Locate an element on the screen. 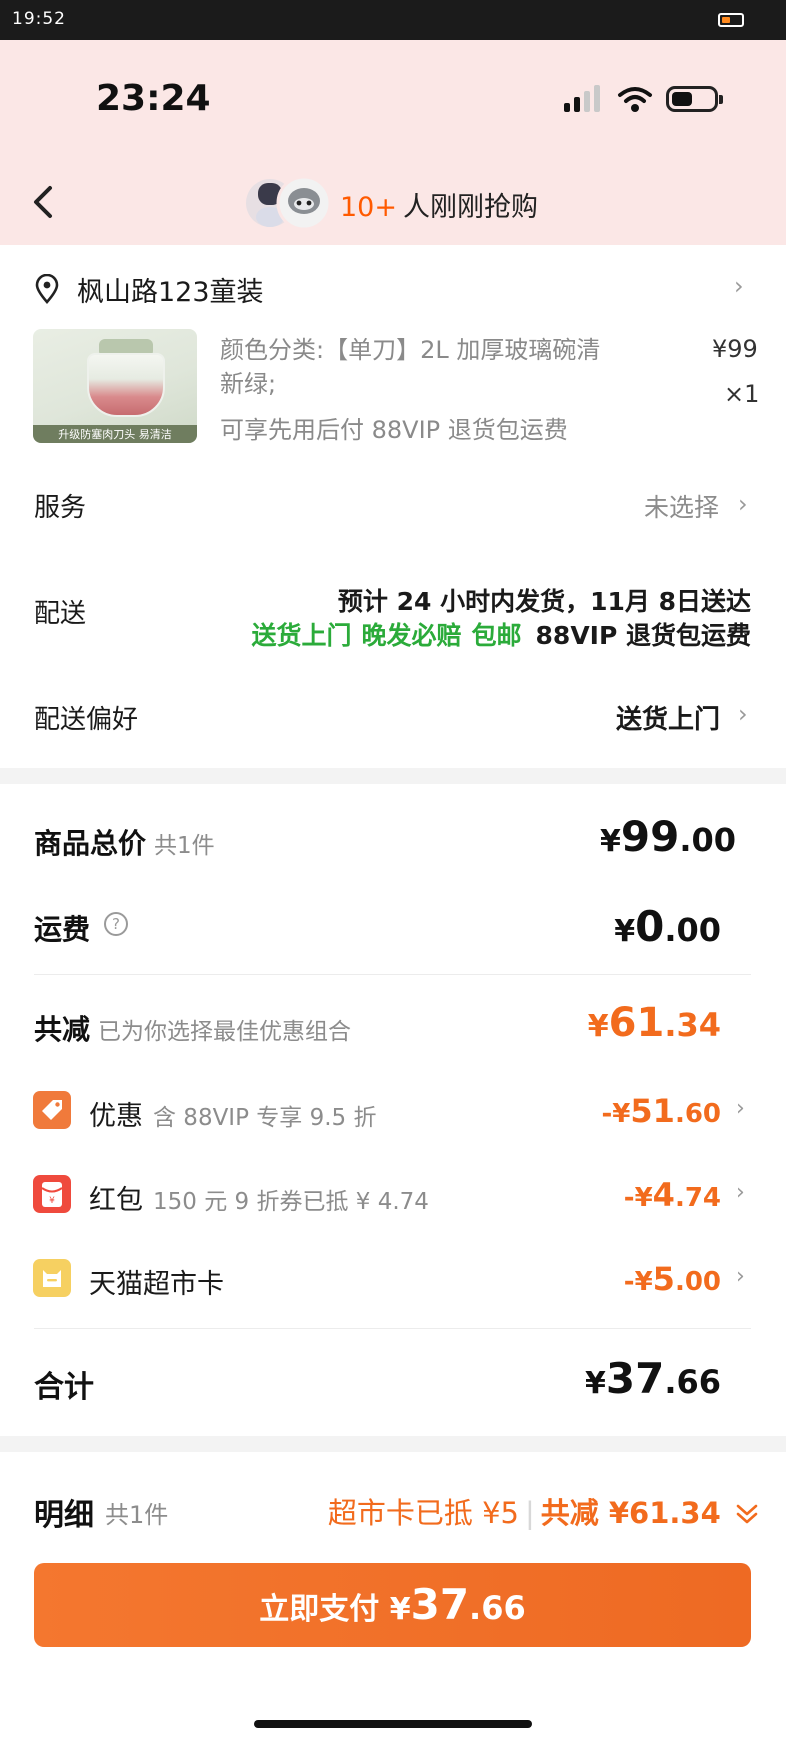  supermarket-card-label: 天猫超市卡 is located at coordinates (156, 1284).